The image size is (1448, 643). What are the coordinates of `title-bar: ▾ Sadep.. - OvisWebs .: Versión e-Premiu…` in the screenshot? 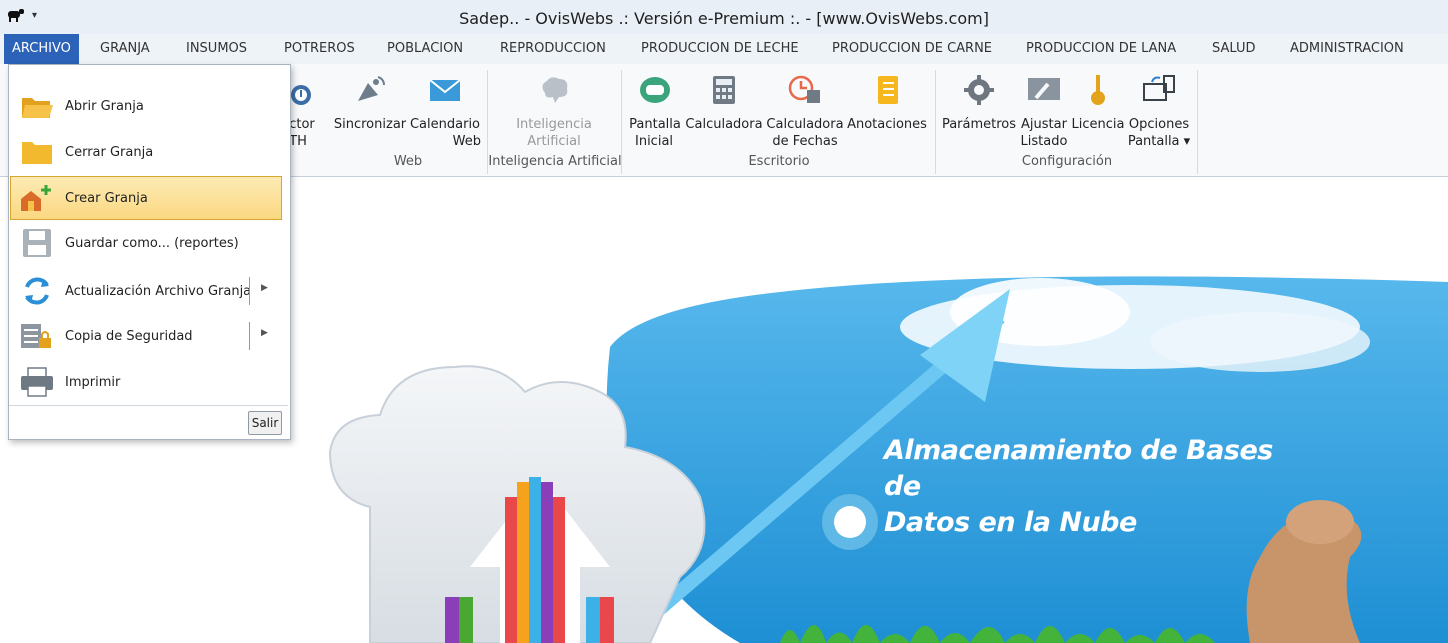 It's located at (724, 17).